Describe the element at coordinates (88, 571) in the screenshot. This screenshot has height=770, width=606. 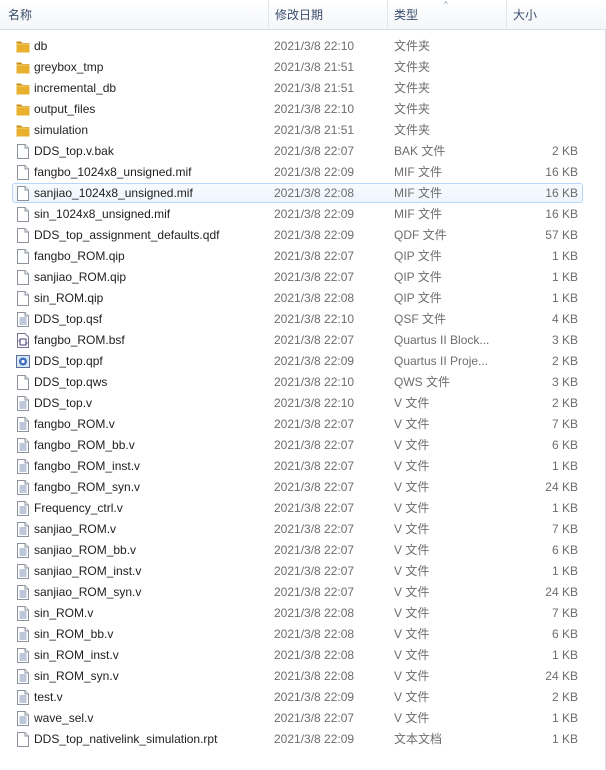
I see `file-name: sanjiao_ROM_inst.v` at that location.